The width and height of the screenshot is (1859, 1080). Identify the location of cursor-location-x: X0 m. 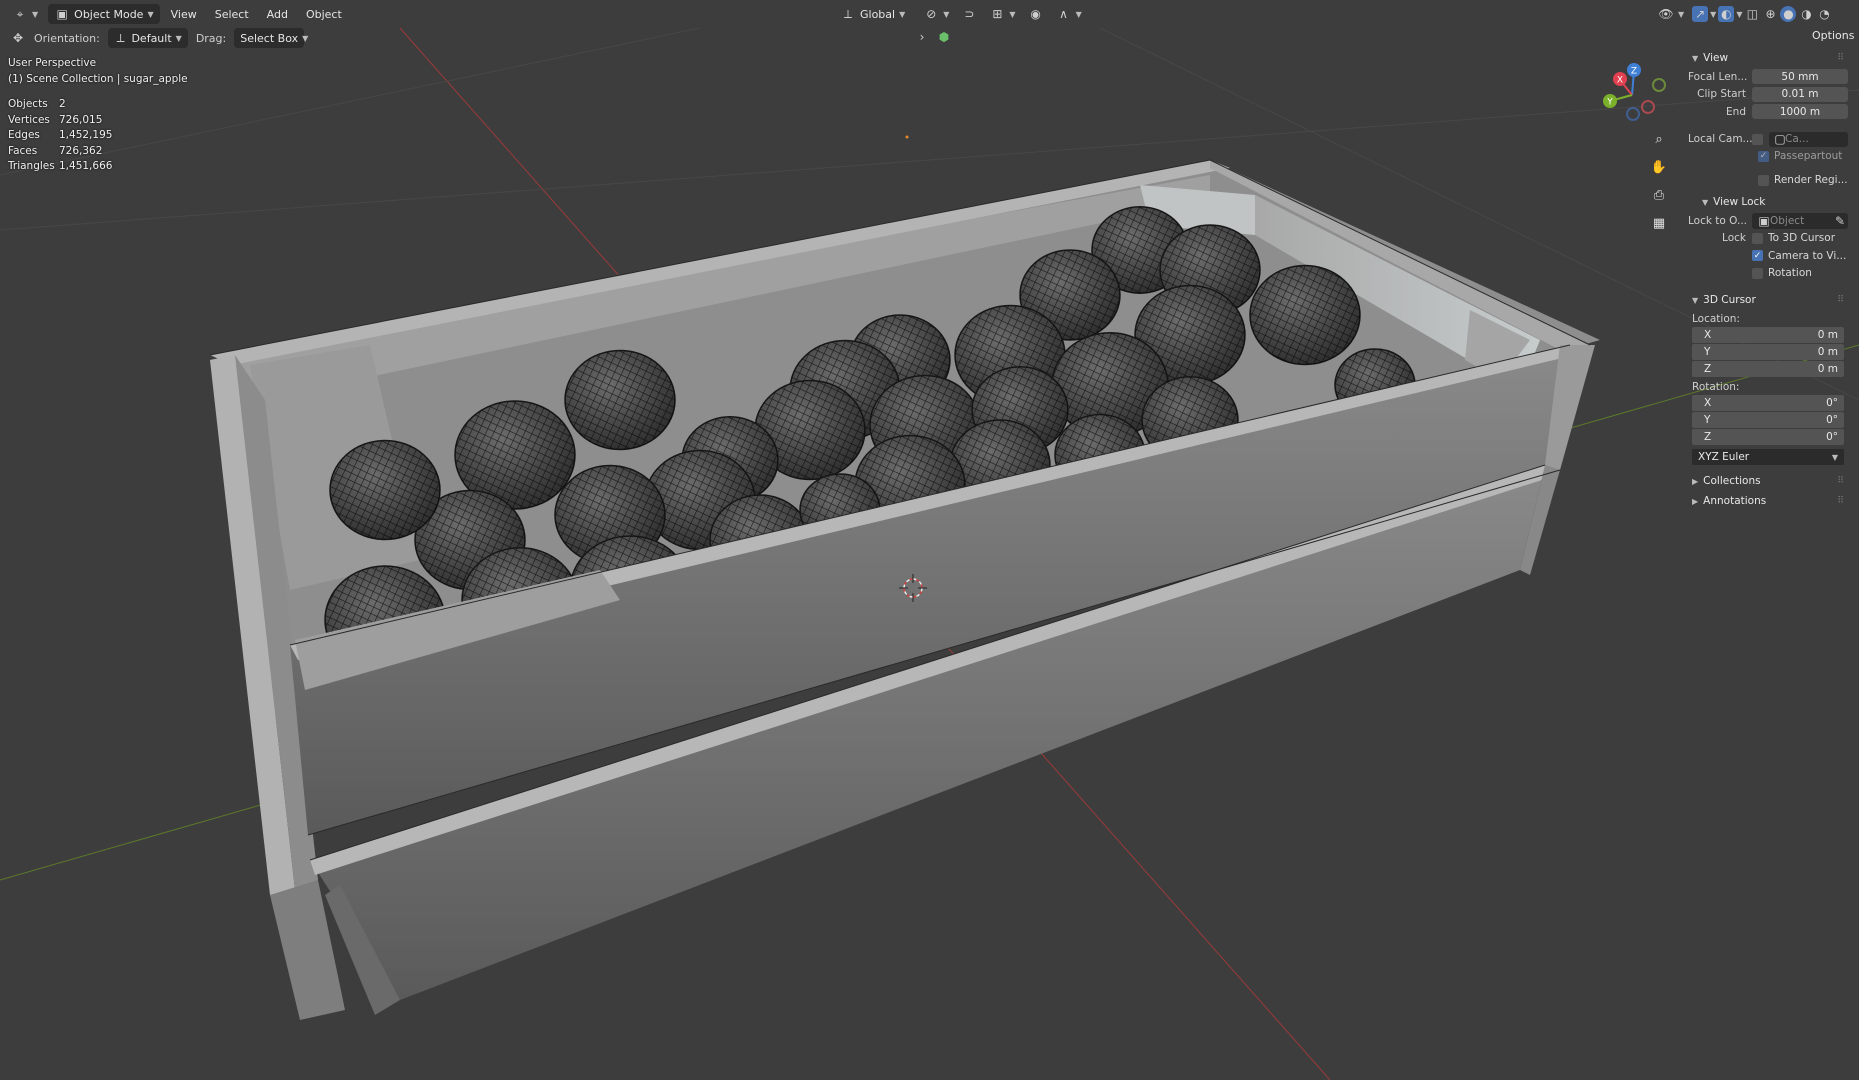
(1768, 335).